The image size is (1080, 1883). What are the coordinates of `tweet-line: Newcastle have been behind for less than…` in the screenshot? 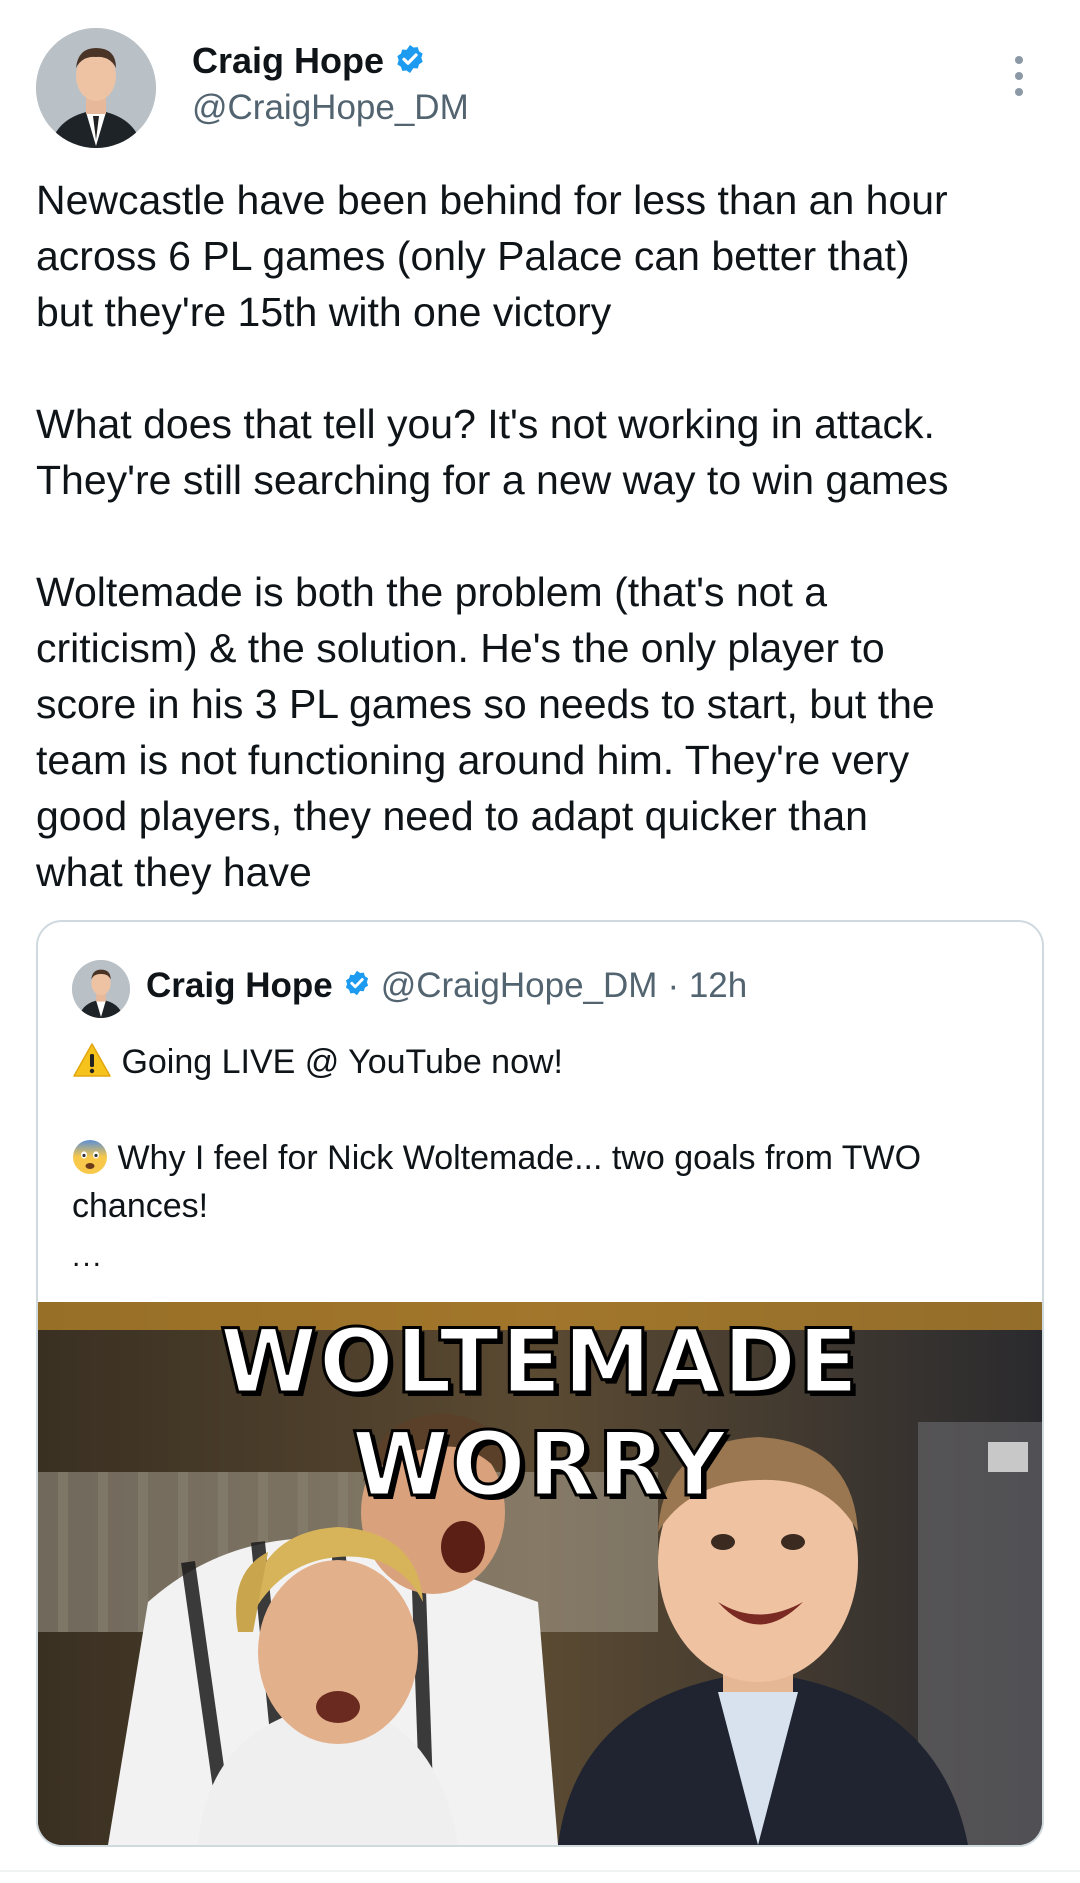 It's located at (492, 200).